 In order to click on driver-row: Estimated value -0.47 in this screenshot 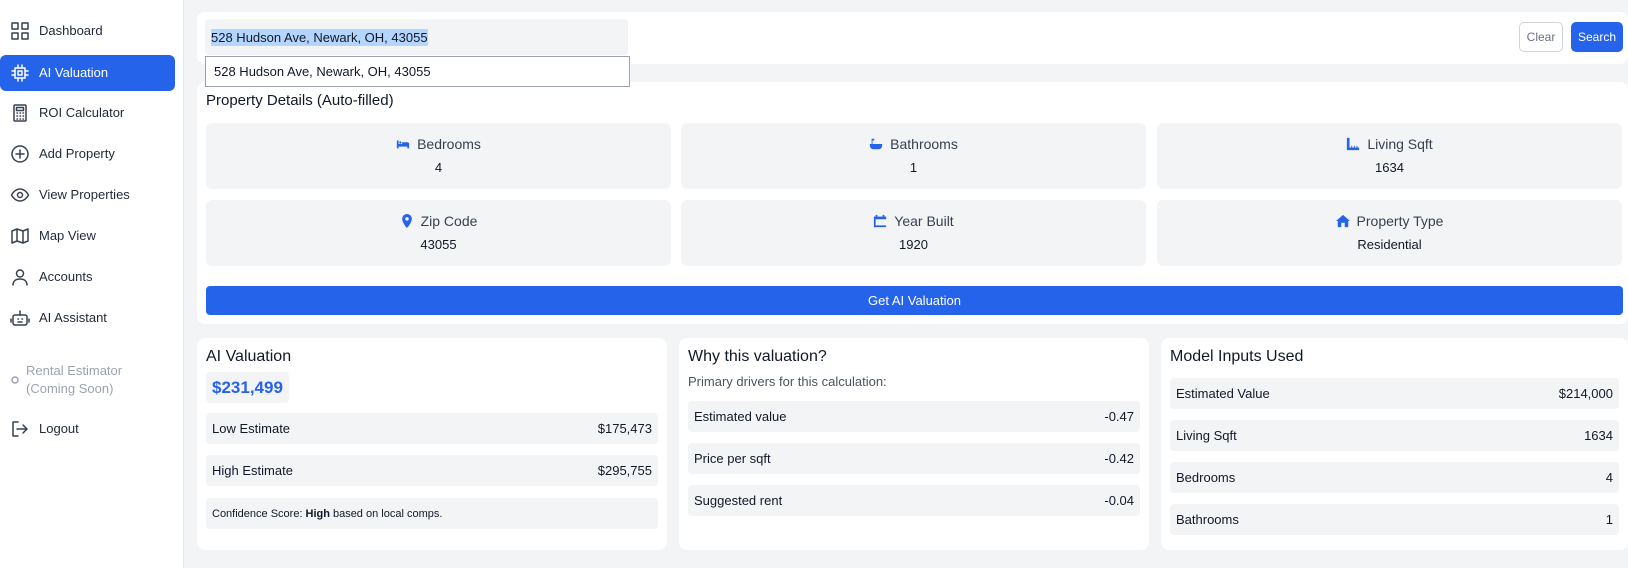, I will do `click(914, 416)`.